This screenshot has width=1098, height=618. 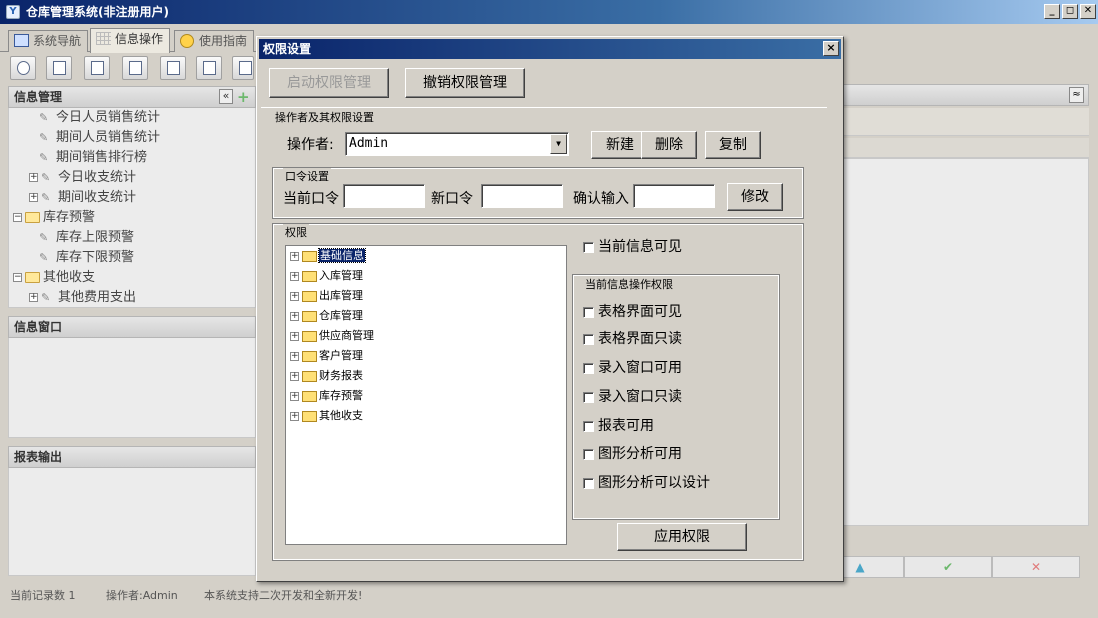 What do you see at coordinates (369, 143) in the screenshot?
I see `operator-value: Admin` at bounding box center [369, 143].